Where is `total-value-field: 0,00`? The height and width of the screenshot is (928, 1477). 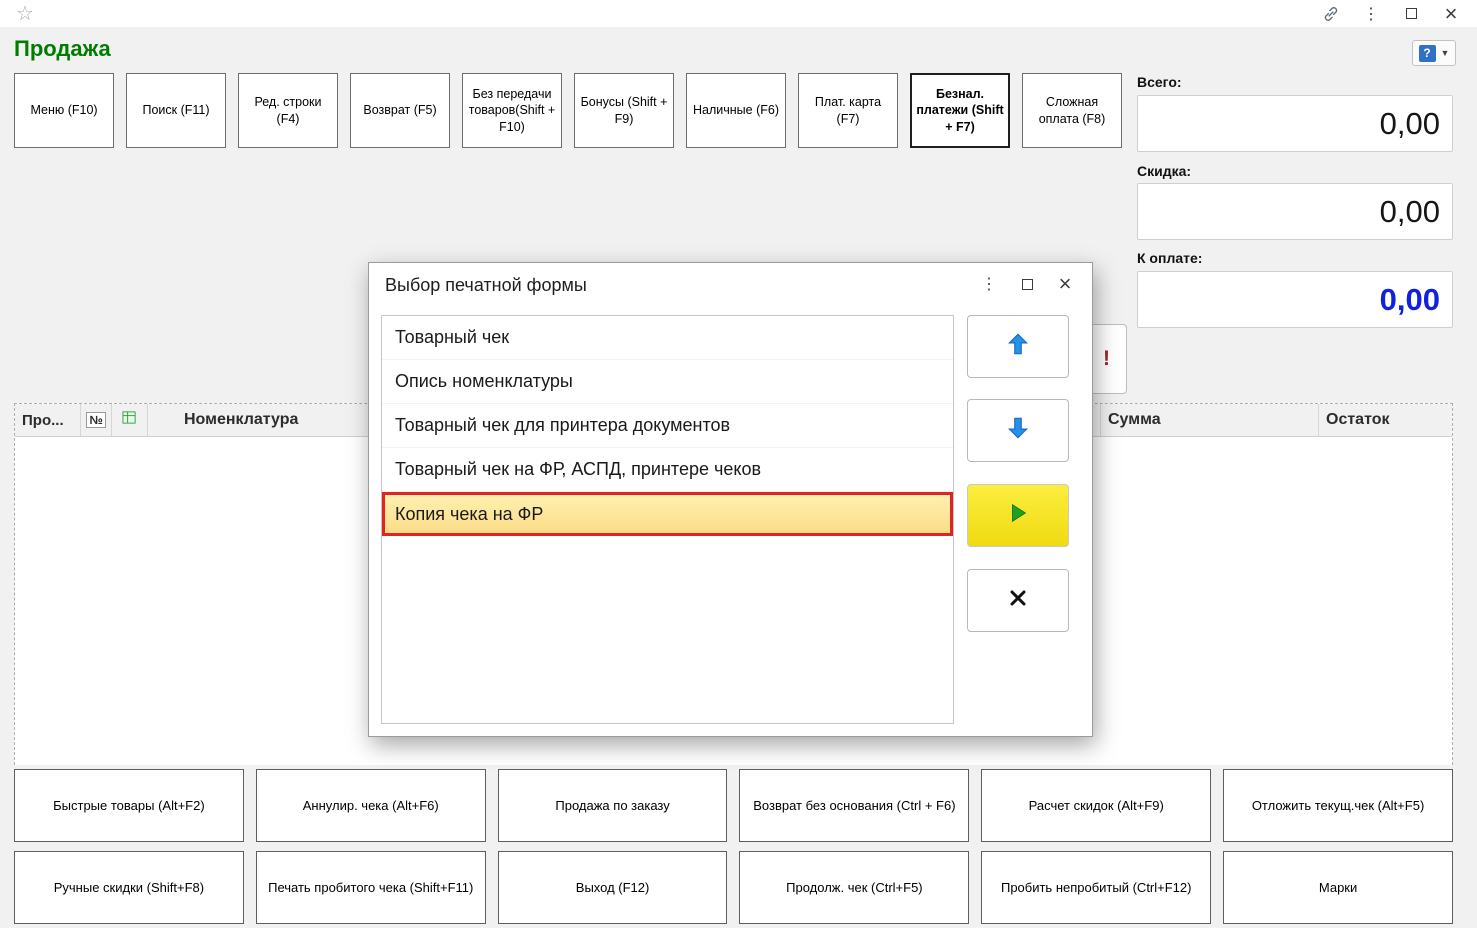
total-value-field: 0,00 is located at coordinates (1295, 123).